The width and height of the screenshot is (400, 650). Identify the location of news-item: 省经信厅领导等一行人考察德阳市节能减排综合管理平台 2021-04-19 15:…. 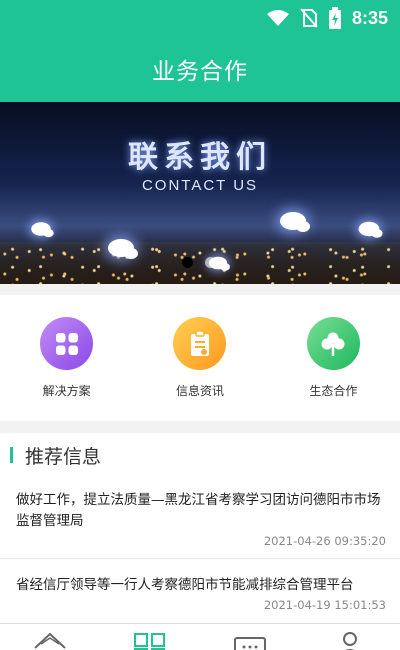
(200, 589).